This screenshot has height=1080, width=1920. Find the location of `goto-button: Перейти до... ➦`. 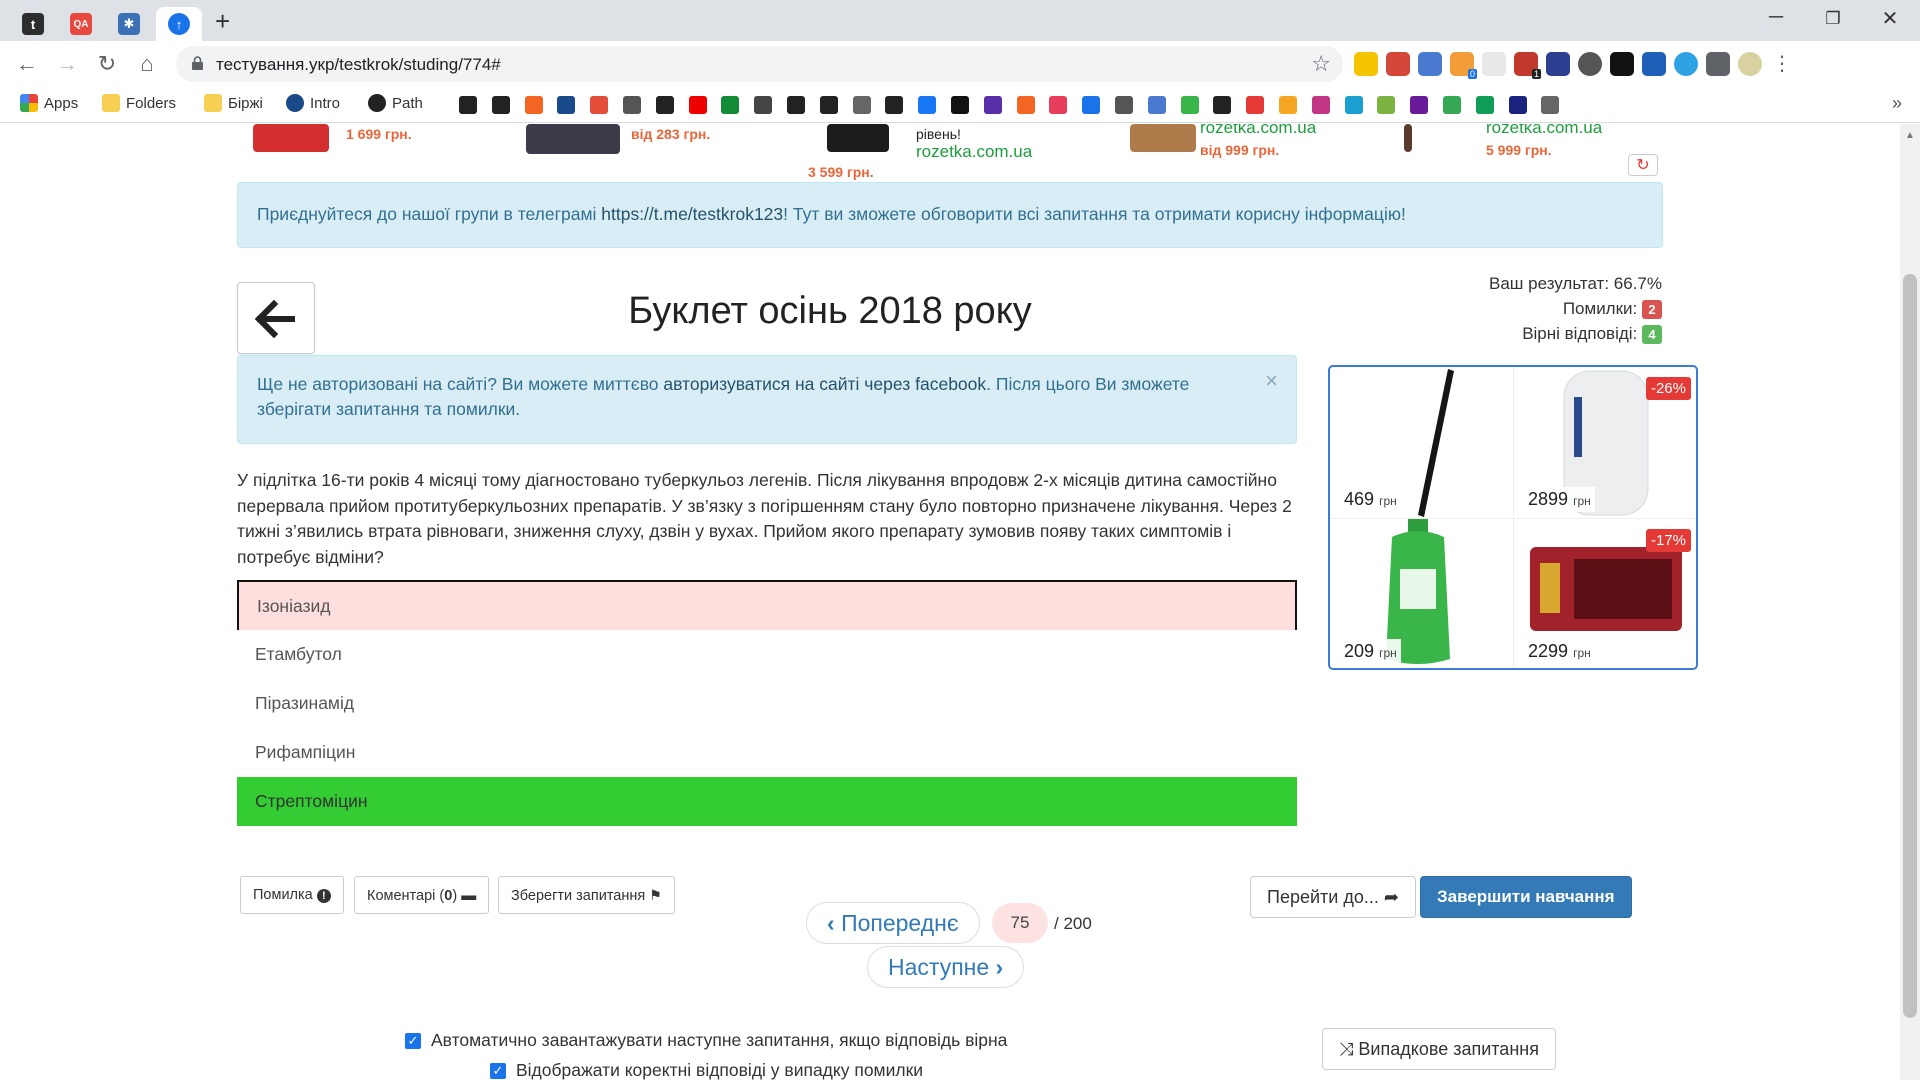

goto-button: Перейти до... ➦ is located at coordinates (1333, 897).